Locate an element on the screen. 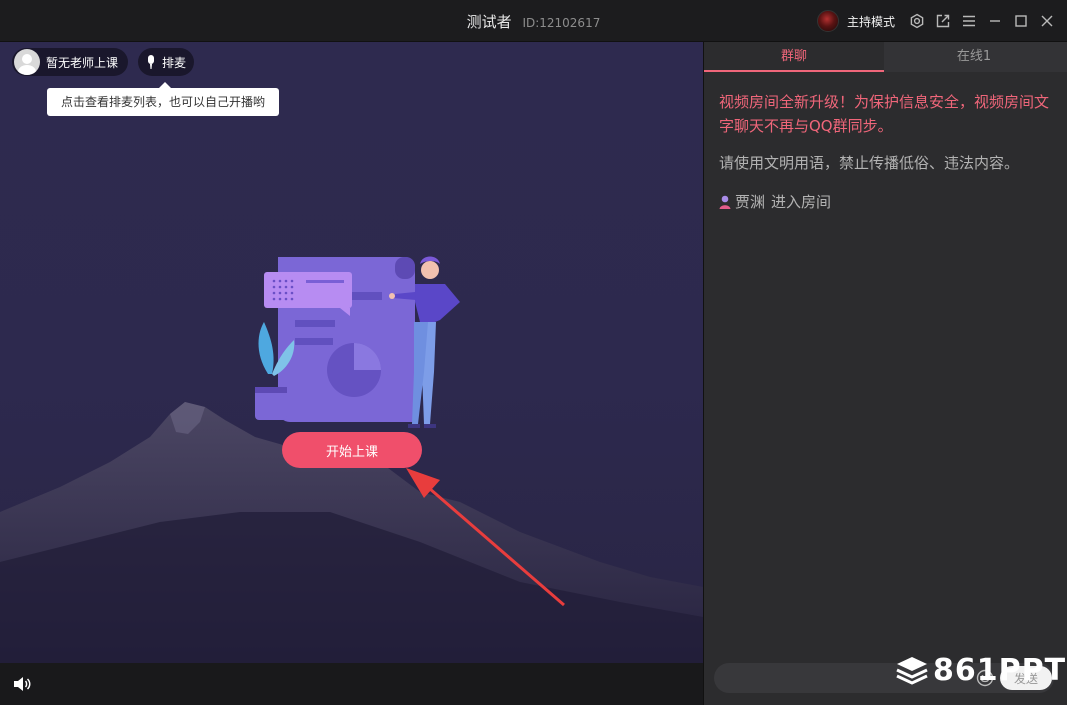 This screenshot has width=1067, height=705. user-id: ID:12102617 is located at coordinates (561, 23).